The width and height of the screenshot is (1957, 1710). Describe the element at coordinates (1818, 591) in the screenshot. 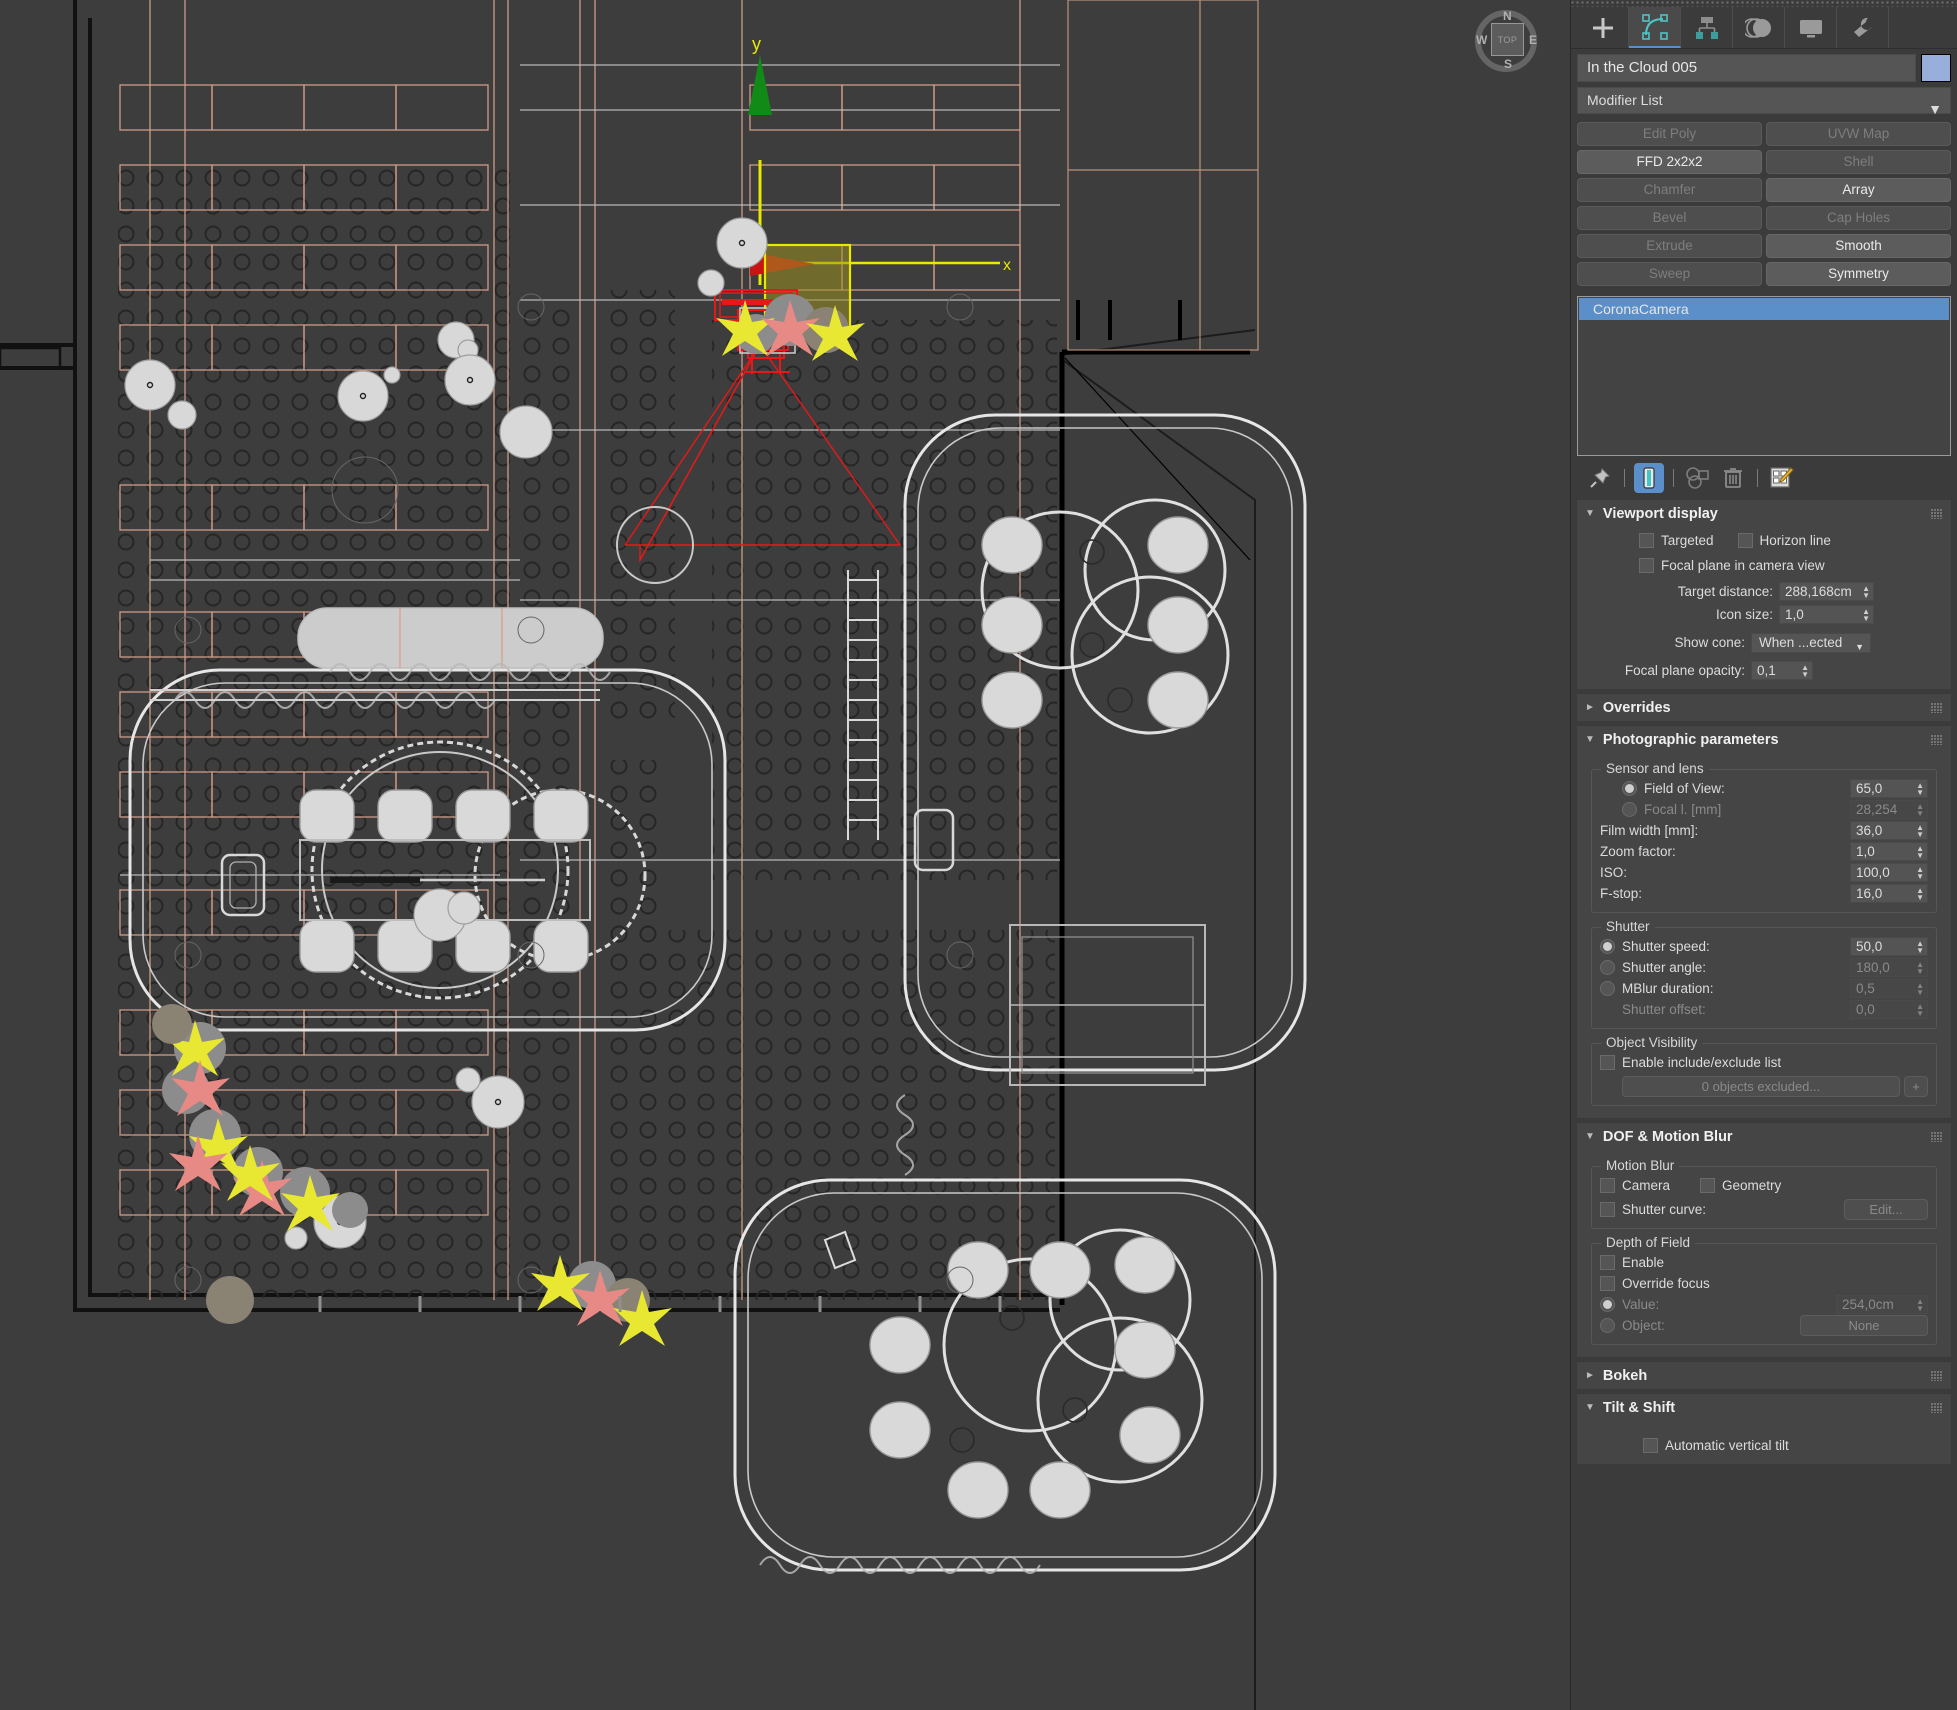

I see `target-distance-value: 288,168cm` at that location.